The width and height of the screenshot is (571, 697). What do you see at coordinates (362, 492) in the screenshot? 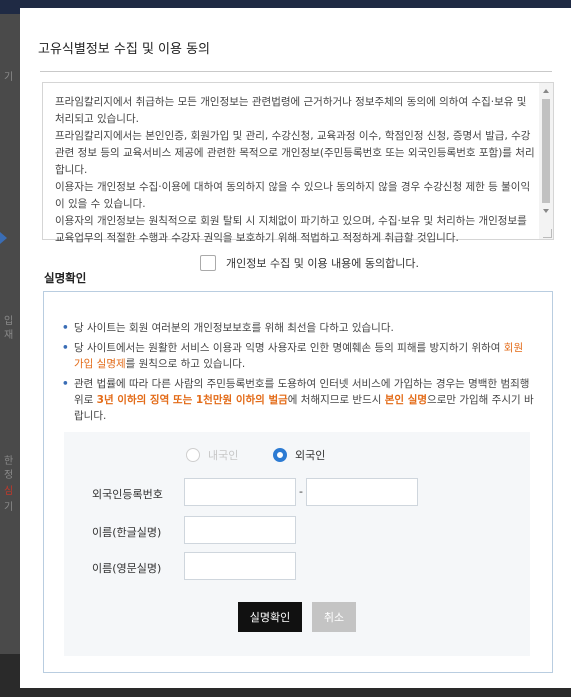
I see `registration-number-part2-input` at bounding box center [362, 492].